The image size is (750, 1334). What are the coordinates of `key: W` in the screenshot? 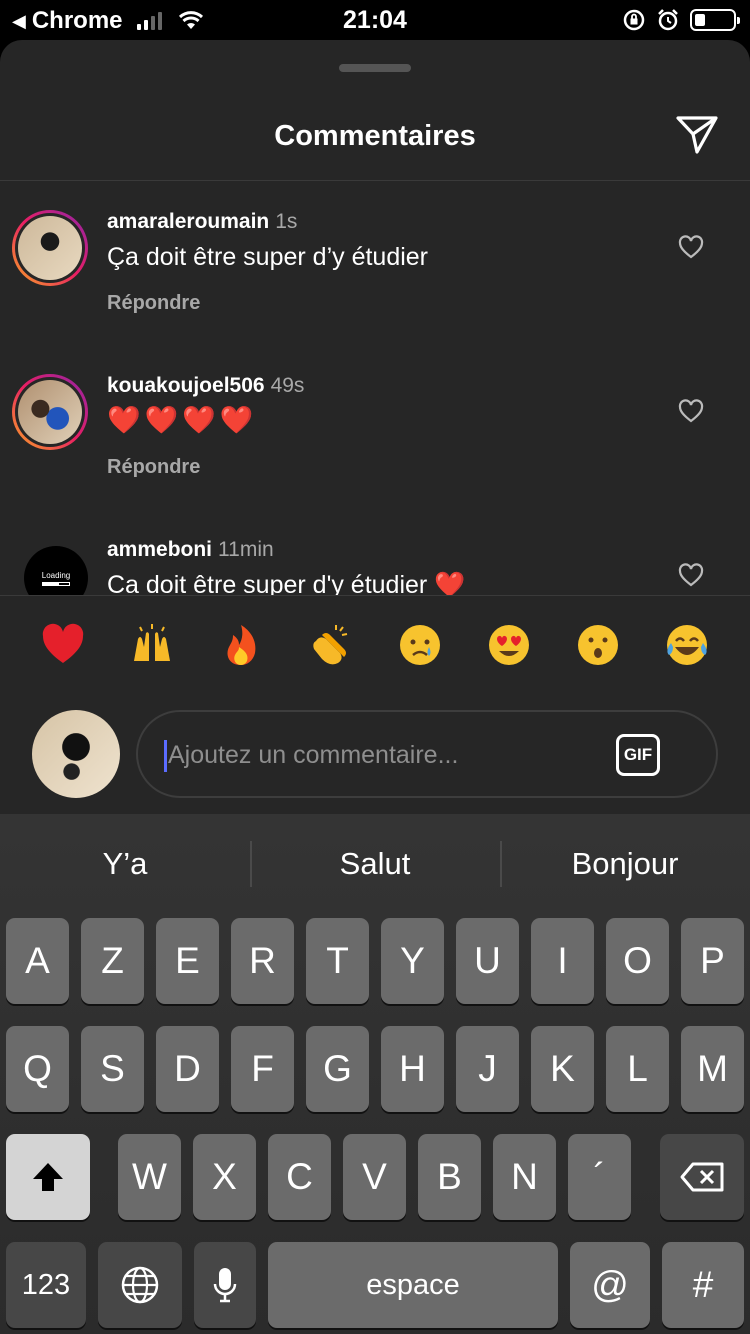 It's located at (149, 1177).